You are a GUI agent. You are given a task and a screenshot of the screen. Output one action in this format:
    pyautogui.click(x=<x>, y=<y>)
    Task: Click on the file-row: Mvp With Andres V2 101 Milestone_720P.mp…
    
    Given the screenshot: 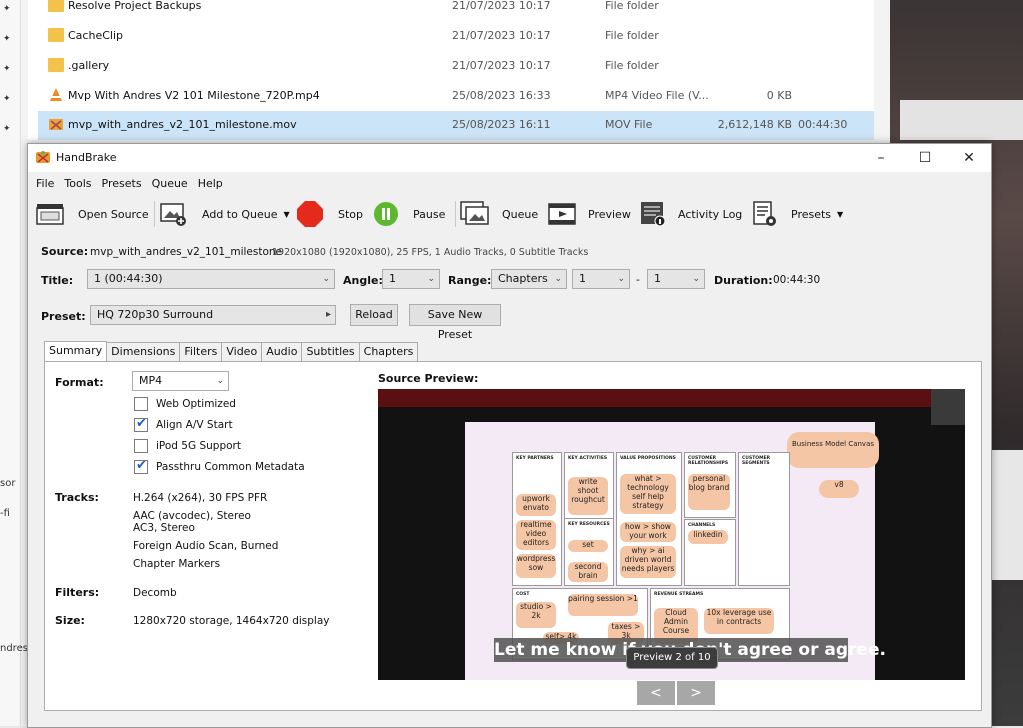 What is the action you would take?
    pyautogui.click(x=456, y=96)
    